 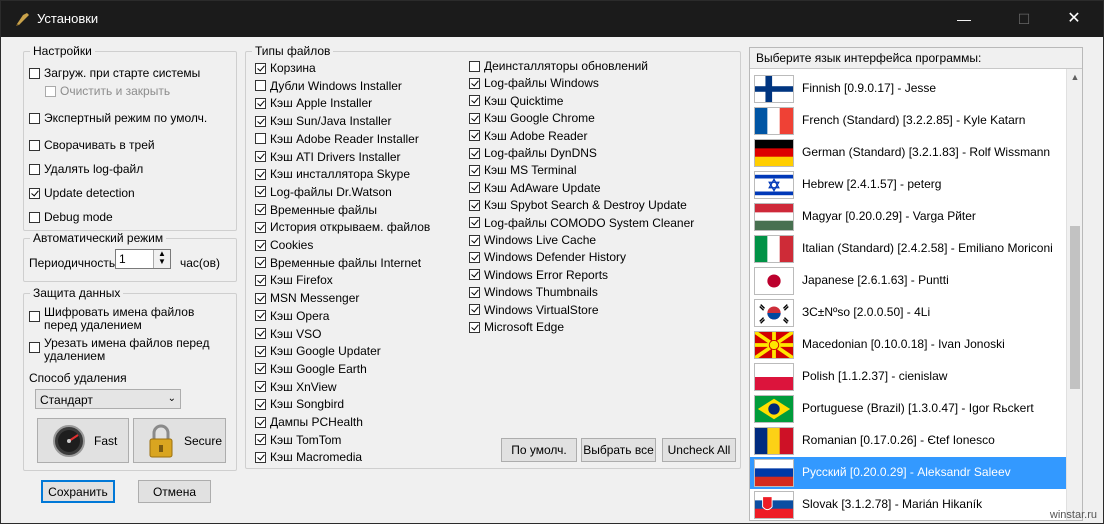 I want to click on delete-method-select: Стандарт ⌄, so click(x=108, y=399).